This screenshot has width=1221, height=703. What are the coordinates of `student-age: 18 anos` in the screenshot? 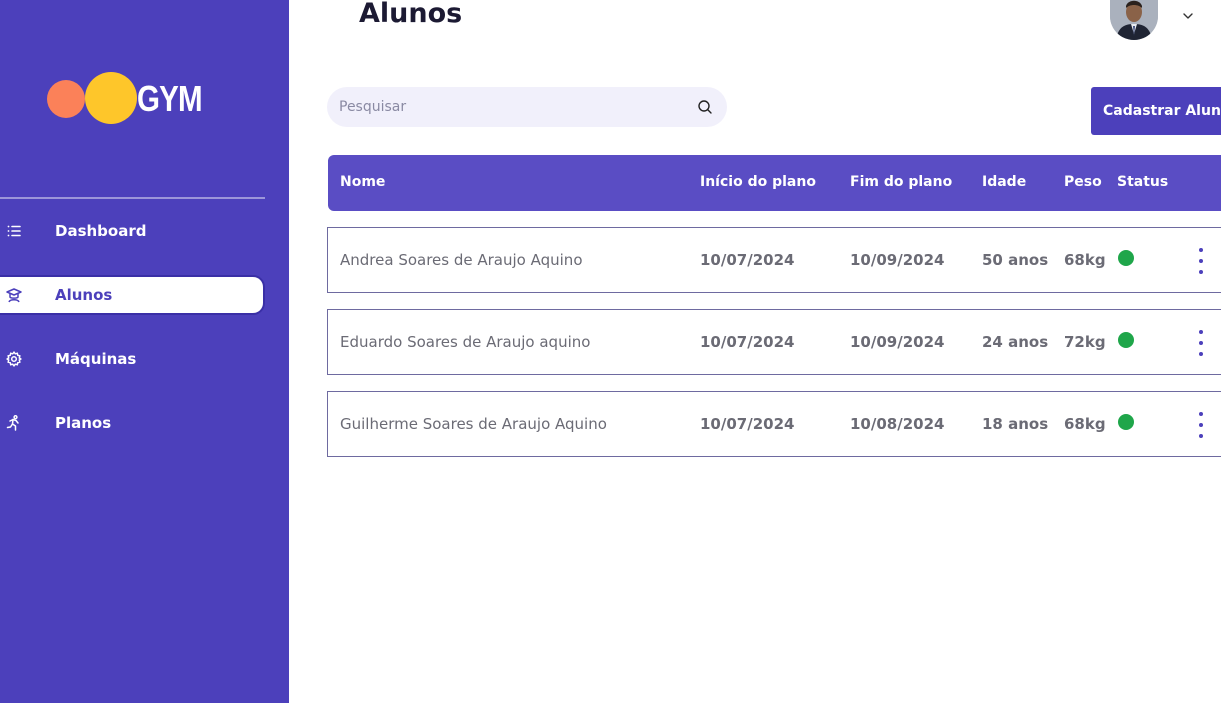 It's located at (1015, 424).